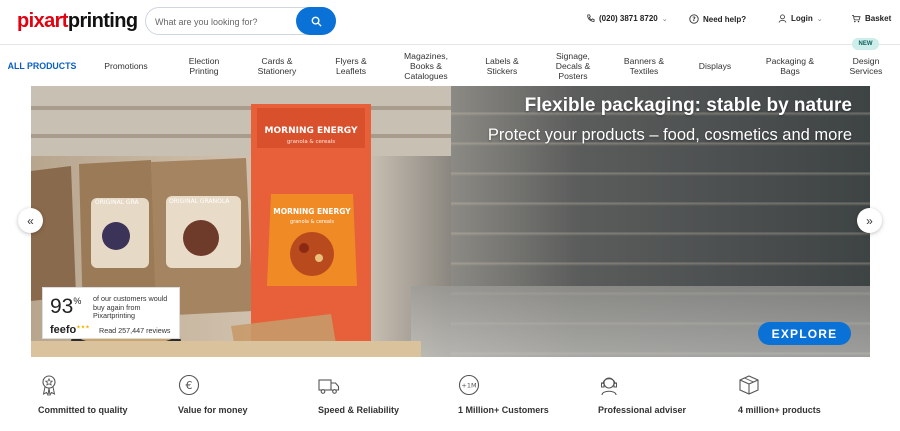 Image resolution: width=900 pixels, height=431 pixels. I want to click on box-icon, so click(749, 385).